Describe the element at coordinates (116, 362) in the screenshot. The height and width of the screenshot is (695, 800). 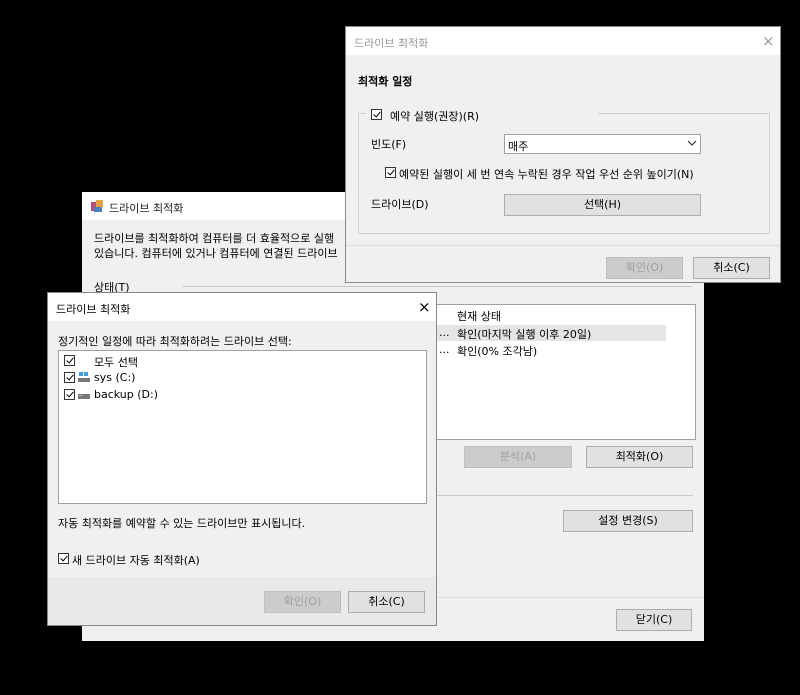
I see `select-all-label: 모두 선택` at that location.